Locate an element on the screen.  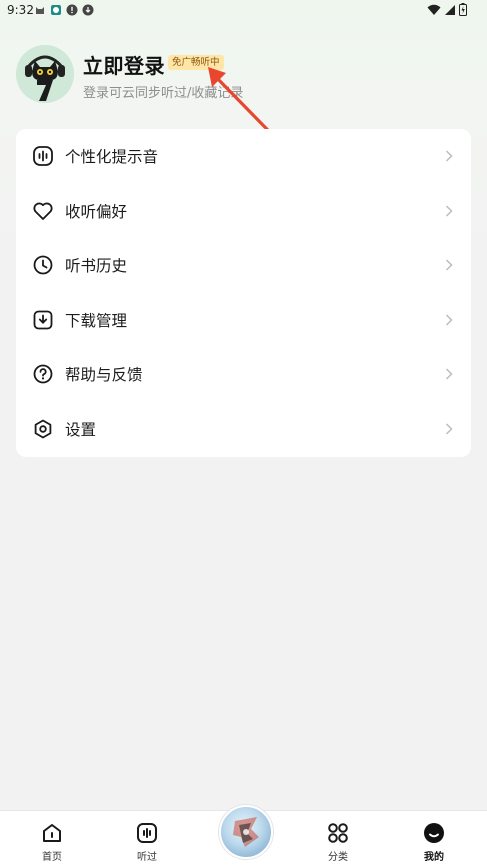
menu-item-settings: 设置 is located at coordinates (243, 429).